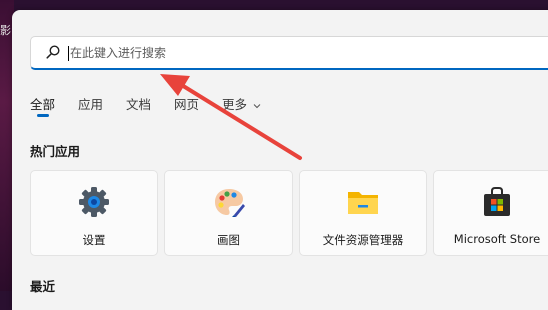 This screenshot has width=548, height=310. I want to click on search-box, so click(289, 53).